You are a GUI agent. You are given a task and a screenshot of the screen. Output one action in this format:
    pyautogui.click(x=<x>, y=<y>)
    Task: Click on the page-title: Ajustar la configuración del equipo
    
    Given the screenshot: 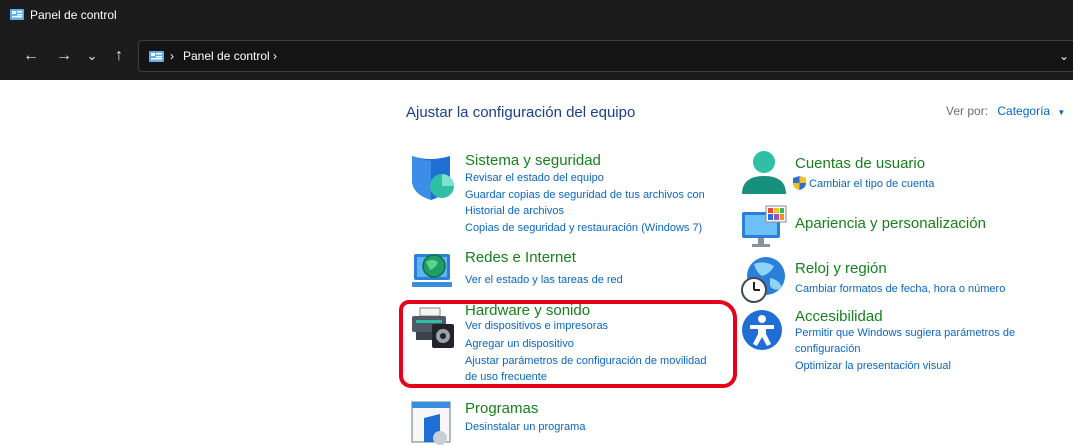 What is the action you would take?
    pyautogui.click(x=521, y=112)
    